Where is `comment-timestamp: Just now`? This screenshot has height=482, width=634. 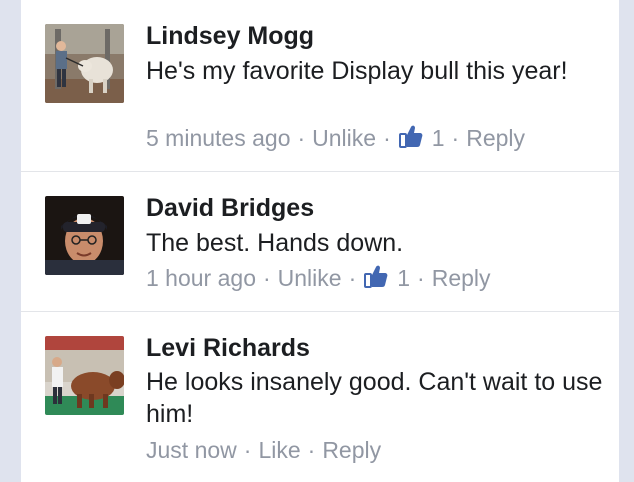 comment-timestamp: Just now is located at coordinates (191, 450).